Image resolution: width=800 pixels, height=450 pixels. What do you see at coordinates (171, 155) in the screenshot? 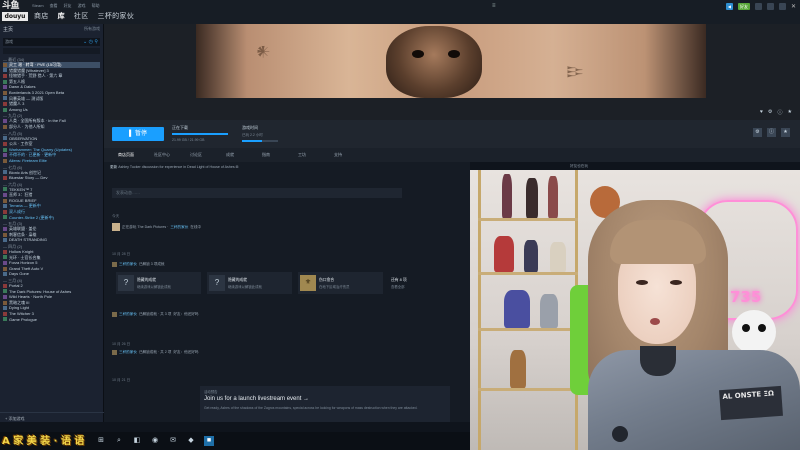
I see `tab-item: 社区中心` at bounding box center [171, 155].